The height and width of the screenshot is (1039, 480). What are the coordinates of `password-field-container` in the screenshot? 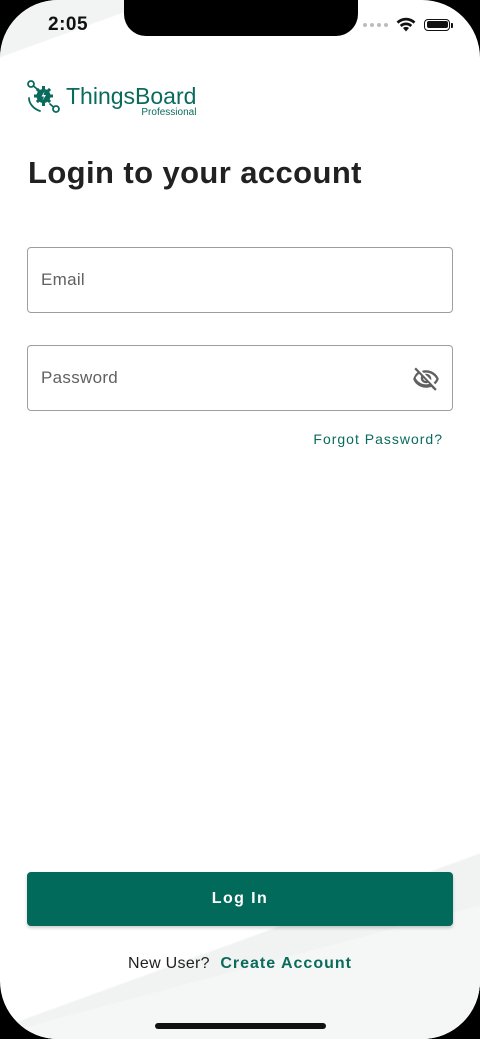 It's located at (240, 378).